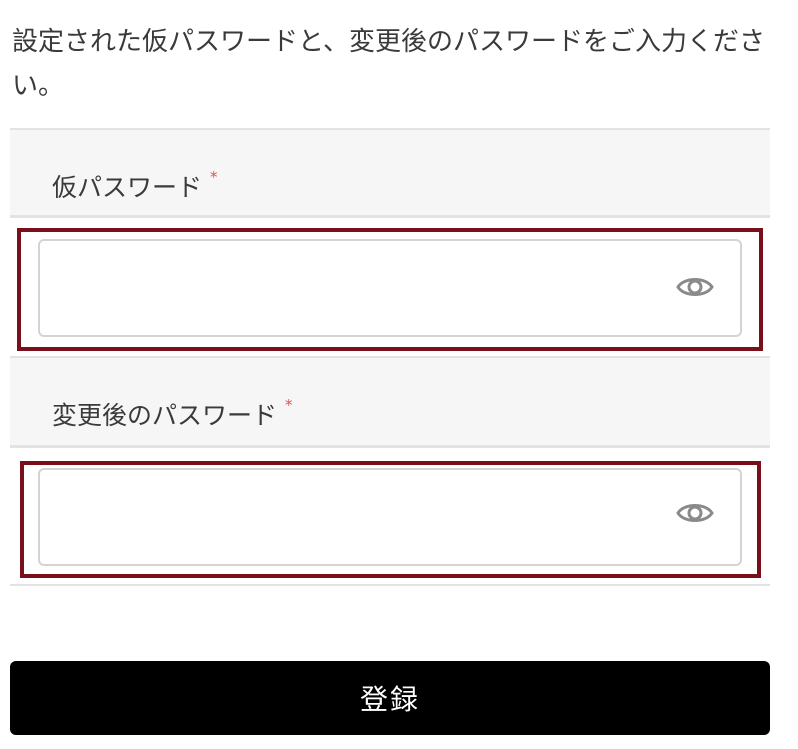 The width and height of the screenshot is (798, 749). What do you see at coordinates (390, 173) in the screenshot?
I see `temp-password-label-row: 仮パスワード *` at bounding box center [390, 173].